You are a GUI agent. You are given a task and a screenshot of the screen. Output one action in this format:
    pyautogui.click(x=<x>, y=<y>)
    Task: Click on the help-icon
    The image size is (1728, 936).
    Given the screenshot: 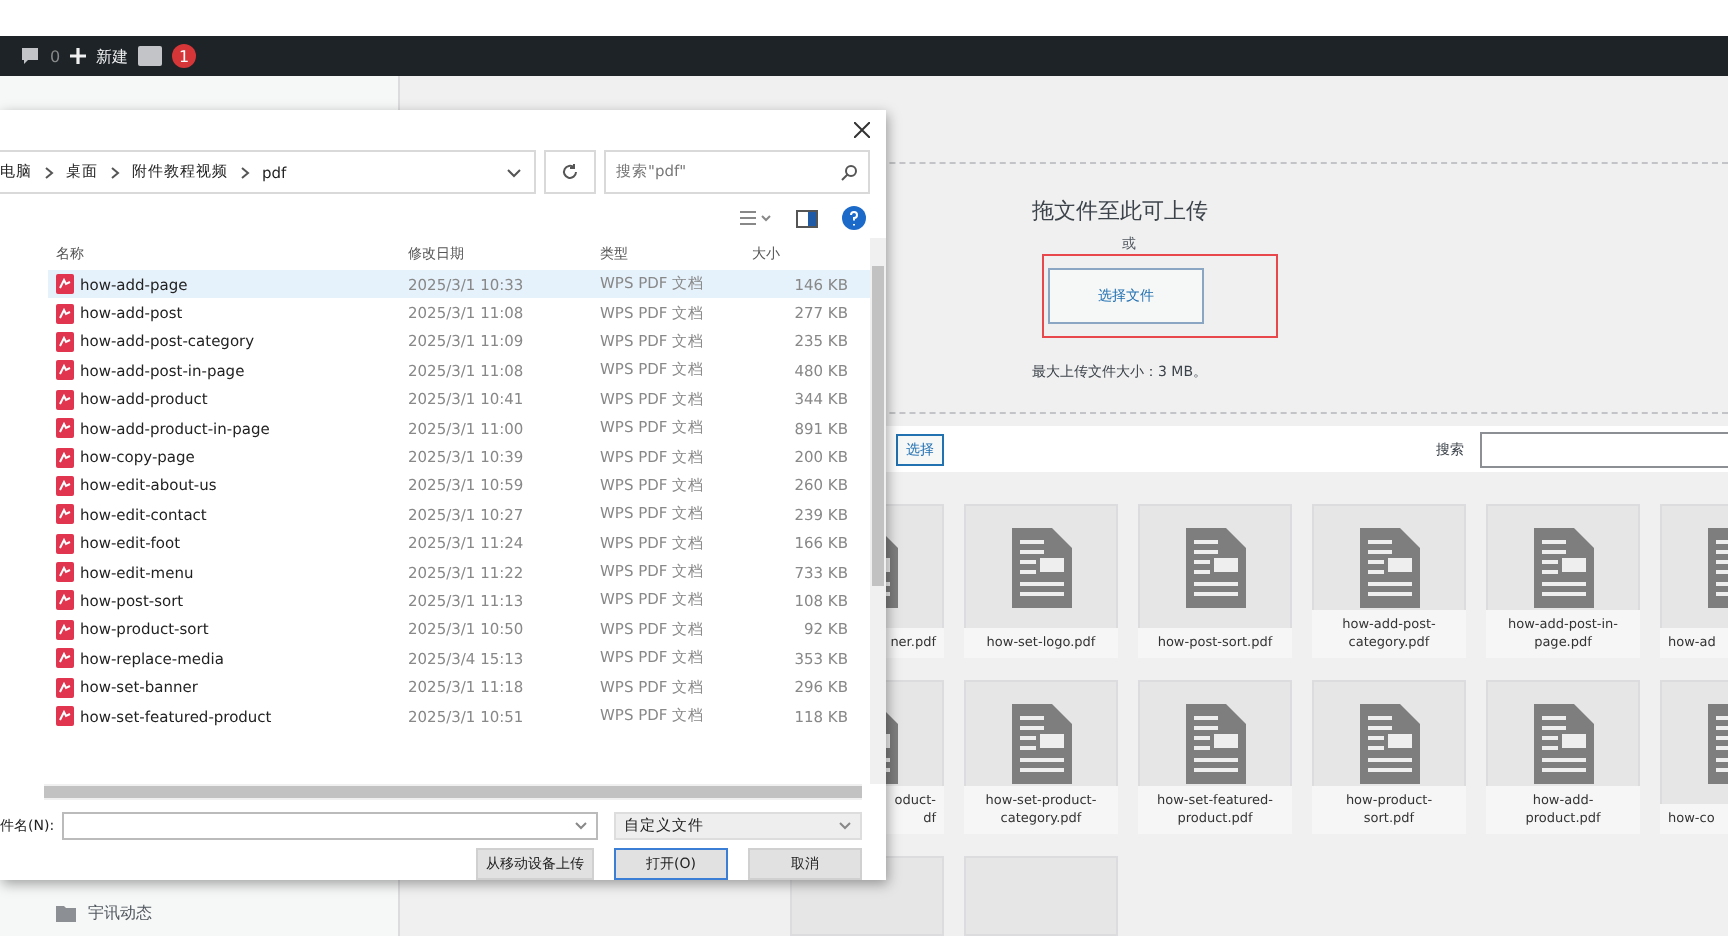 What is the action you would take?
    pyautogui.click(x=854, y=218)
    